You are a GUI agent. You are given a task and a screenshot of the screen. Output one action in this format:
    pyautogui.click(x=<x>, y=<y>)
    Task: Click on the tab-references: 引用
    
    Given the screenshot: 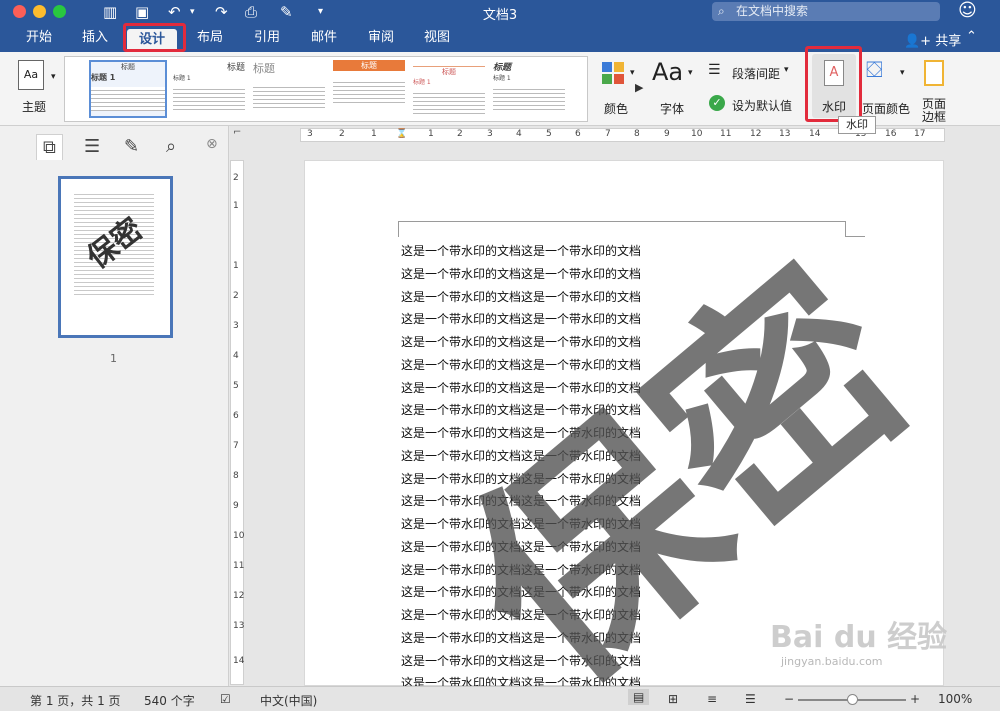 What is the action you would take?
    pyautogui.click(x=267, y=38)
    